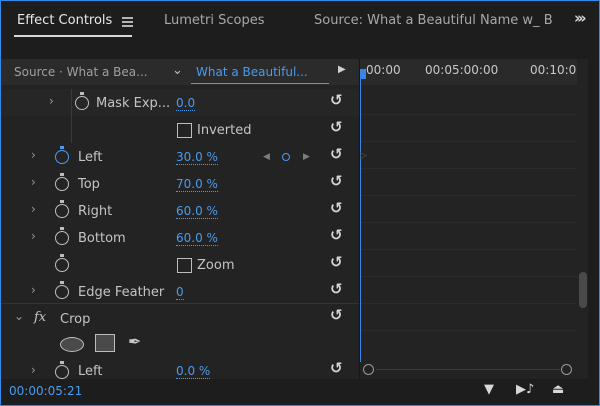  Describe the element at coordinates (180, 303) in the screenshot. I see `effect-separator` at that location.